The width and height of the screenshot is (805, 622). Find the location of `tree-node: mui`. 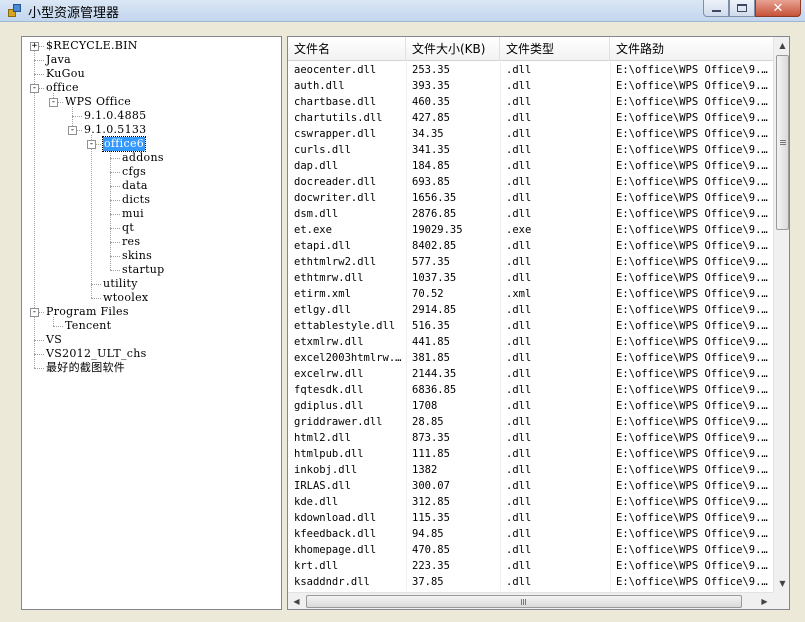

tree-node: mui is located at coordinates (133, 214).